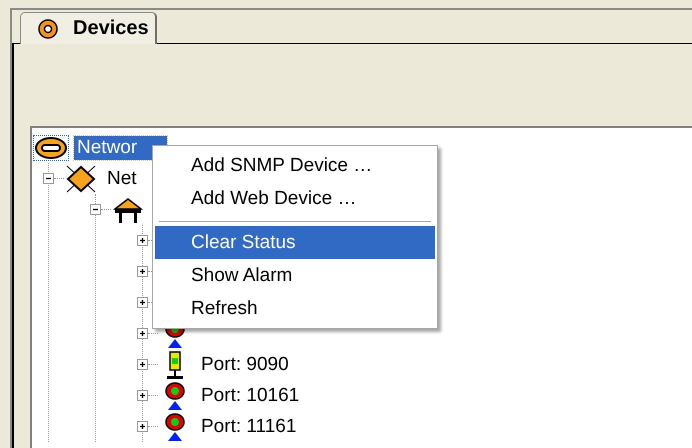  Describe the element at coordinates (295, 275) in the screenshot. I see `menu-item: Show Alarm` at that location.